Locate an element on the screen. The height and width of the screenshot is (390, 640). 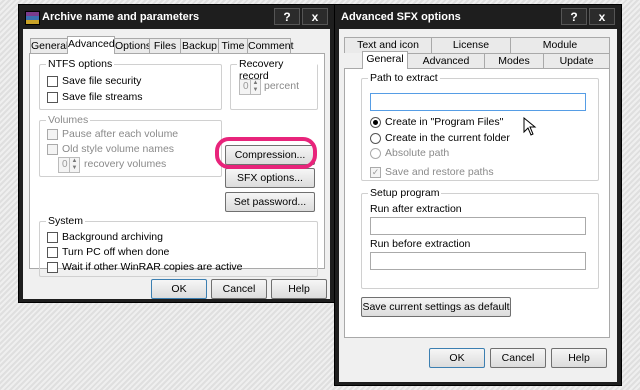
run-before-input is located at coordinates (478, 261).